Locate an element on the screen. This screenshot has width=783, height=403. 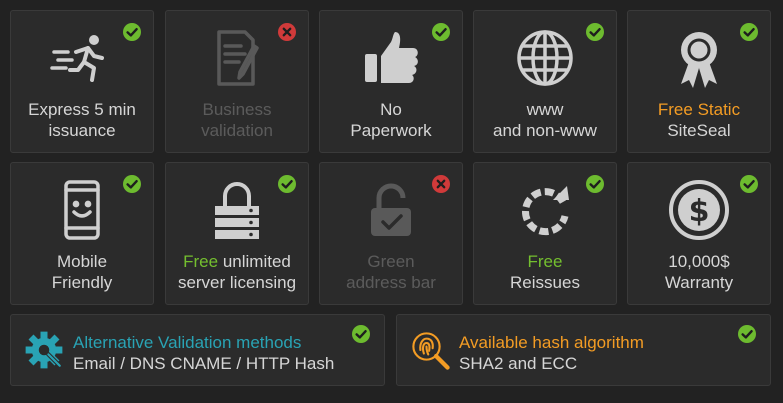
feature-line1-highlight: Free Static is located at coordinates (699, 109).